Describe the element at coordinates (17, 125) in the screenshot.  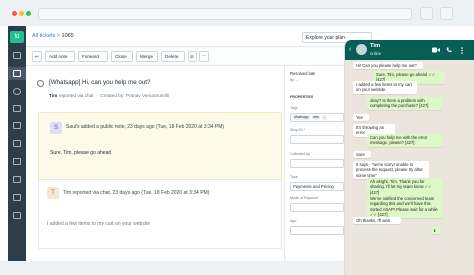
I see `solutions-icon` at that location.